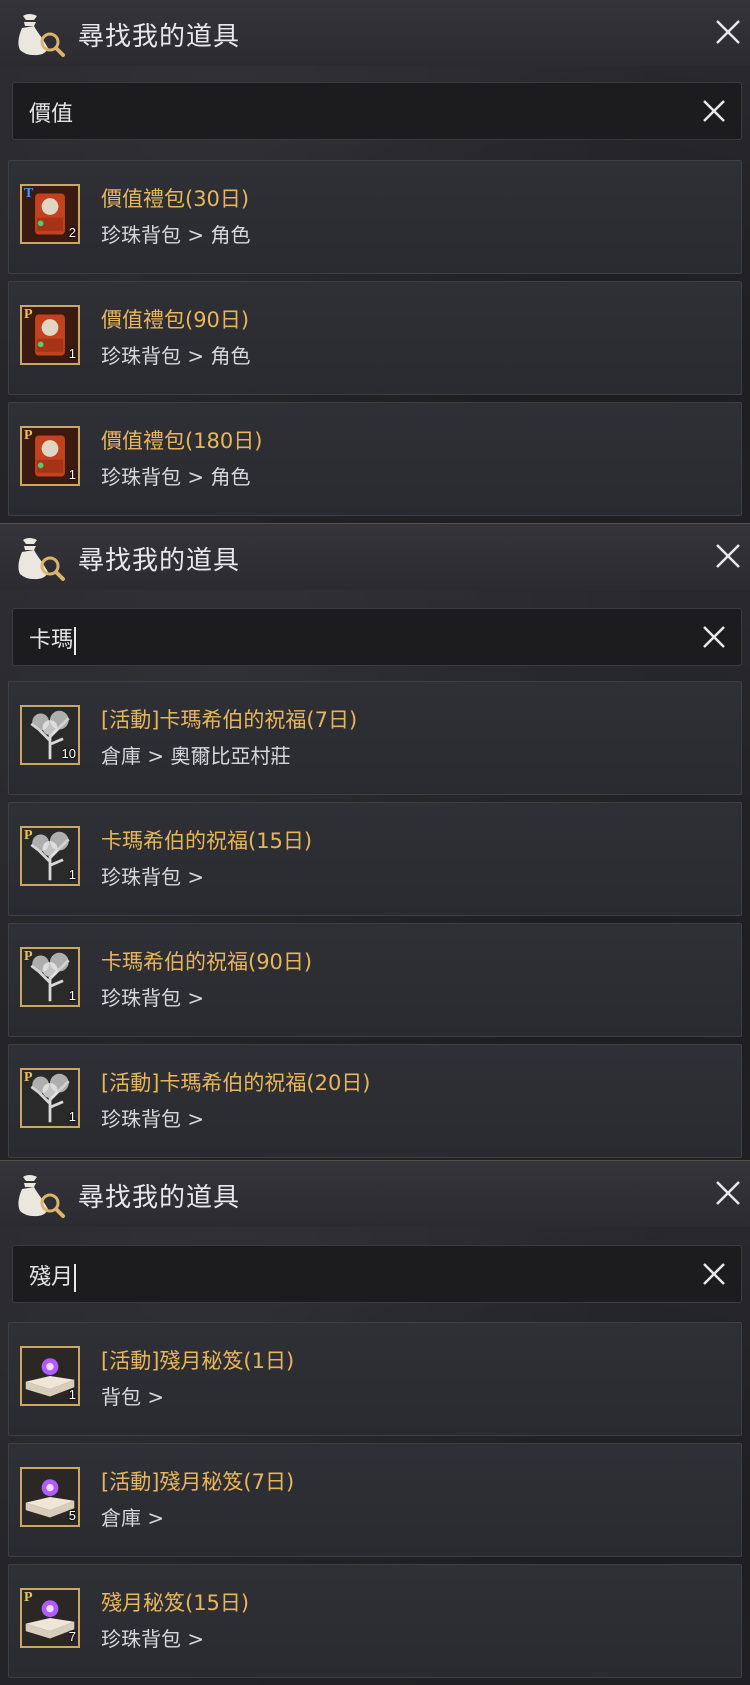 The image size is (750, 1685). I want to click on list-item: 5 [活動]殘月秘笈(7日) 倉庫 >, so click(375, 1500).